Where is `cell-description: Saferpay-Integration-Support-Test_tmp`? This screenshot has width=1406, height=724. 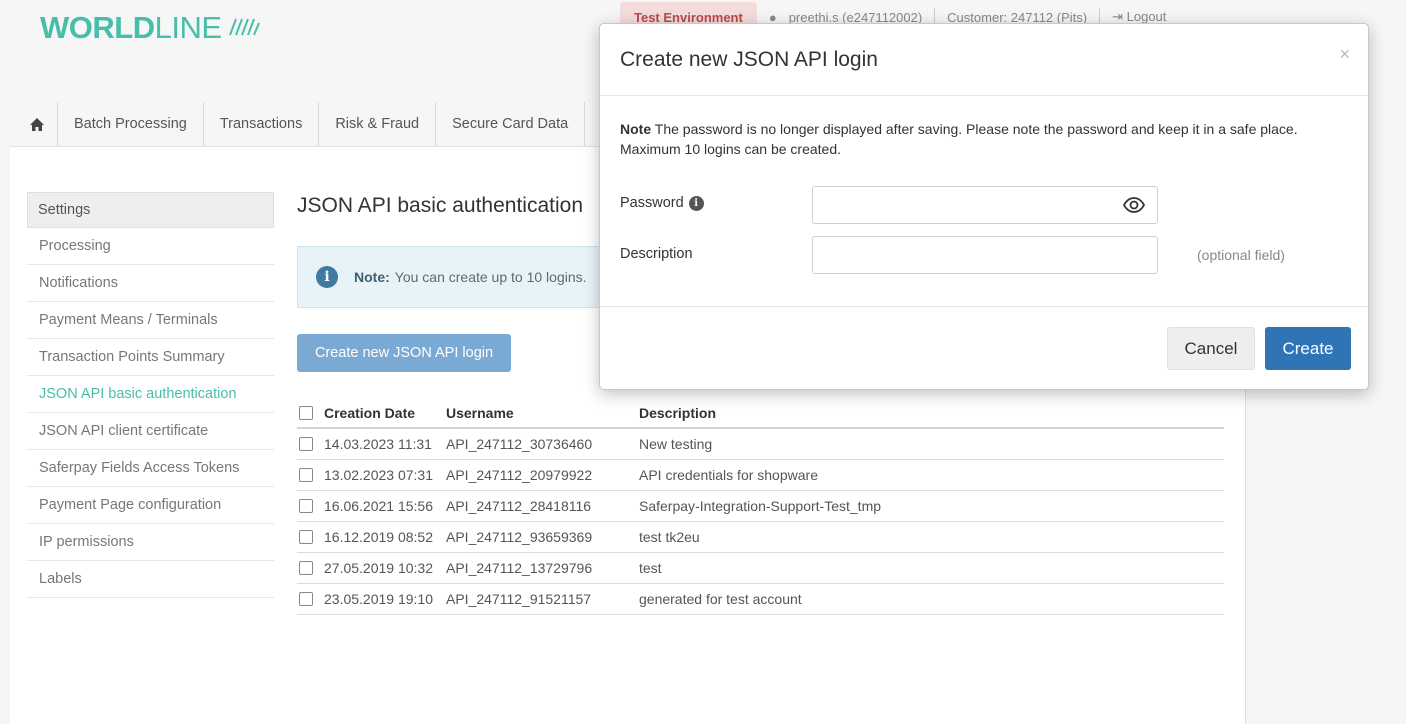 cell-description: Saferpay-Integration-Support-Test_tmp is located at coordinates (760, 506).